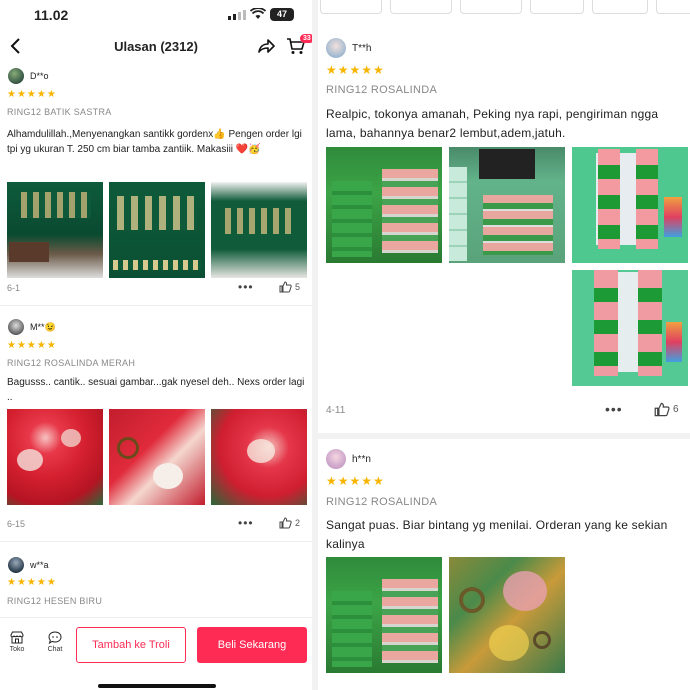 This screenshot has width=690, height=690. I want to click on wifi-icon, so click(258, 13).